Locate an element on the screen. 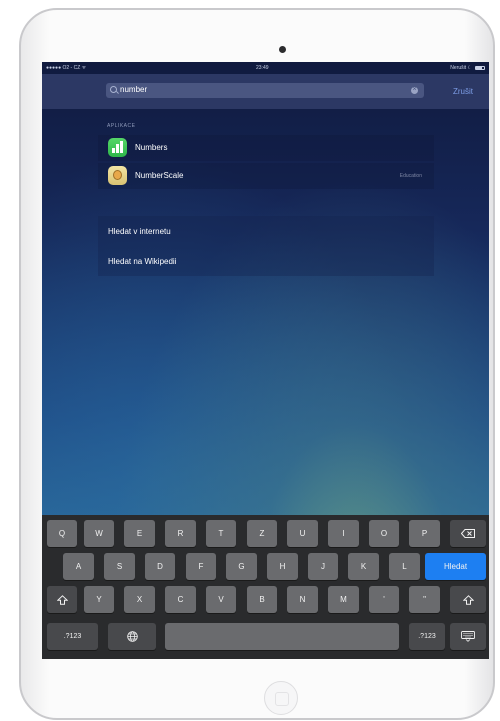  key-t: T is located at coordinates (221, 533).